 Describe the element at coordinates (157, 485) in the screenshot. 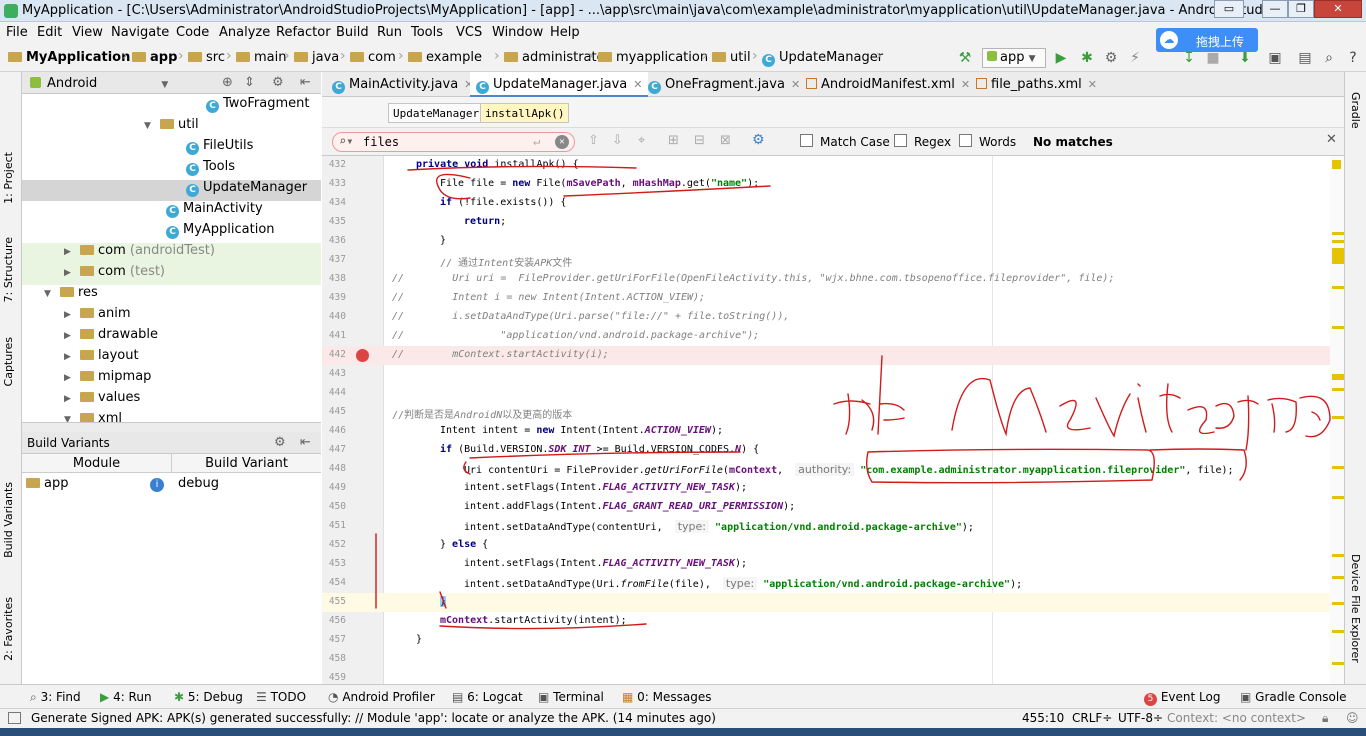

I see `info-icon: i` at that location.